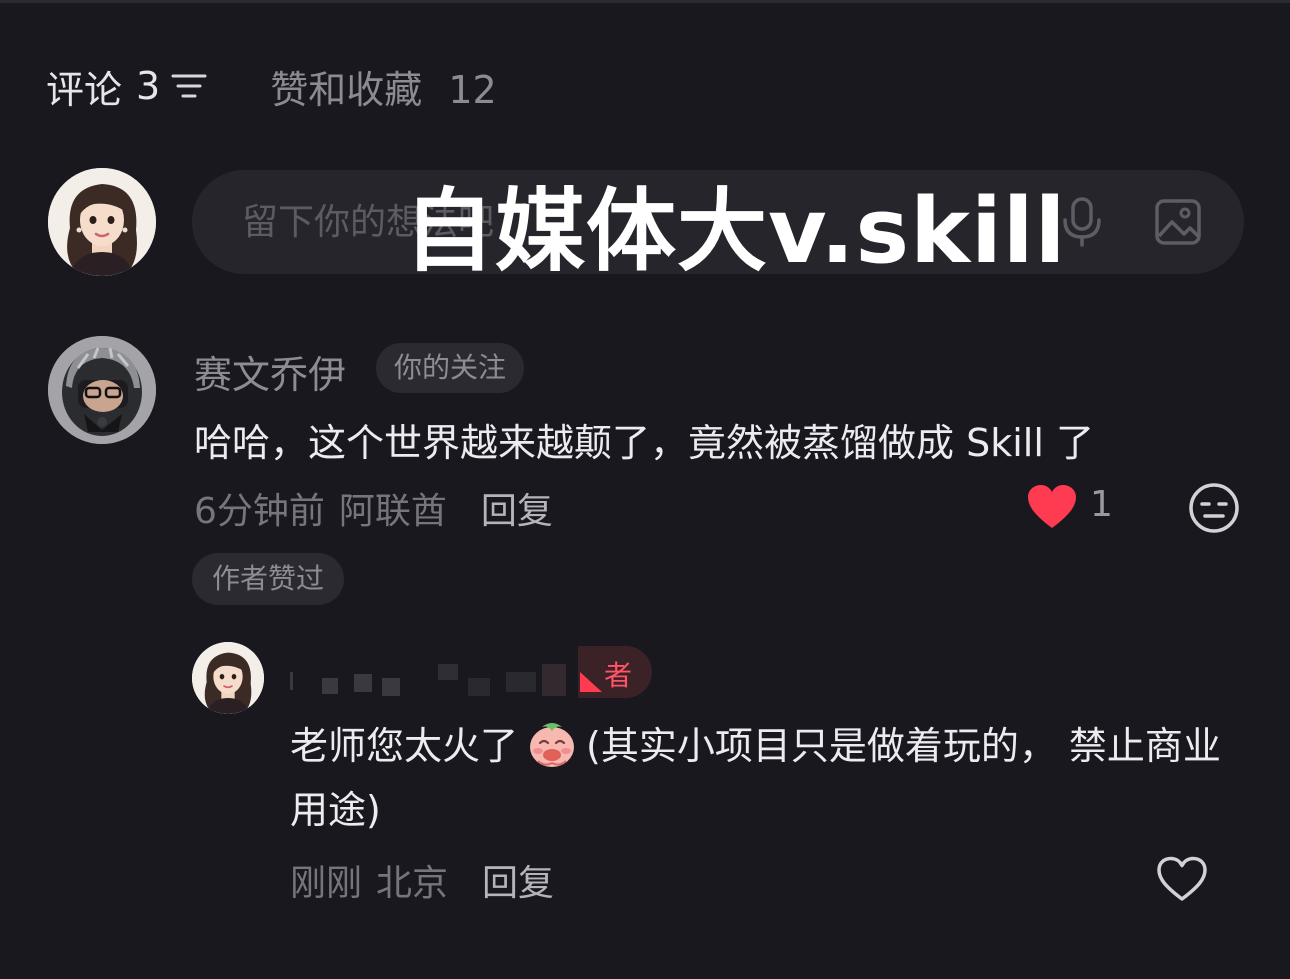  I want to click on heart-filled-icon, so click(1052, 507).